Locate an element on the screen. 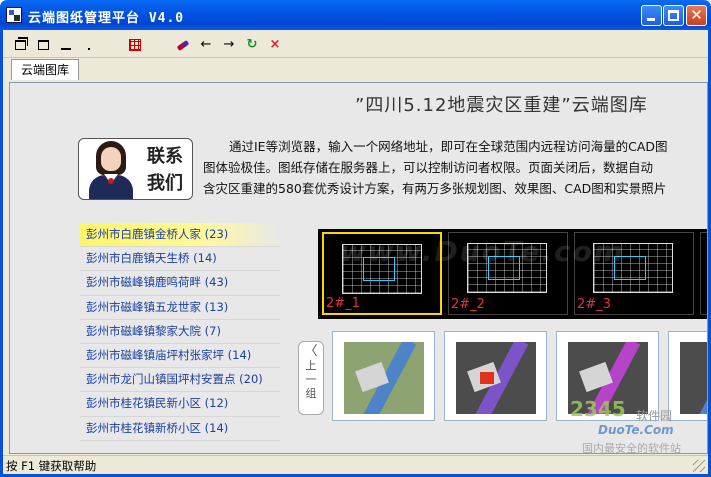  stop-button: × is located at coordinates (275, 45).